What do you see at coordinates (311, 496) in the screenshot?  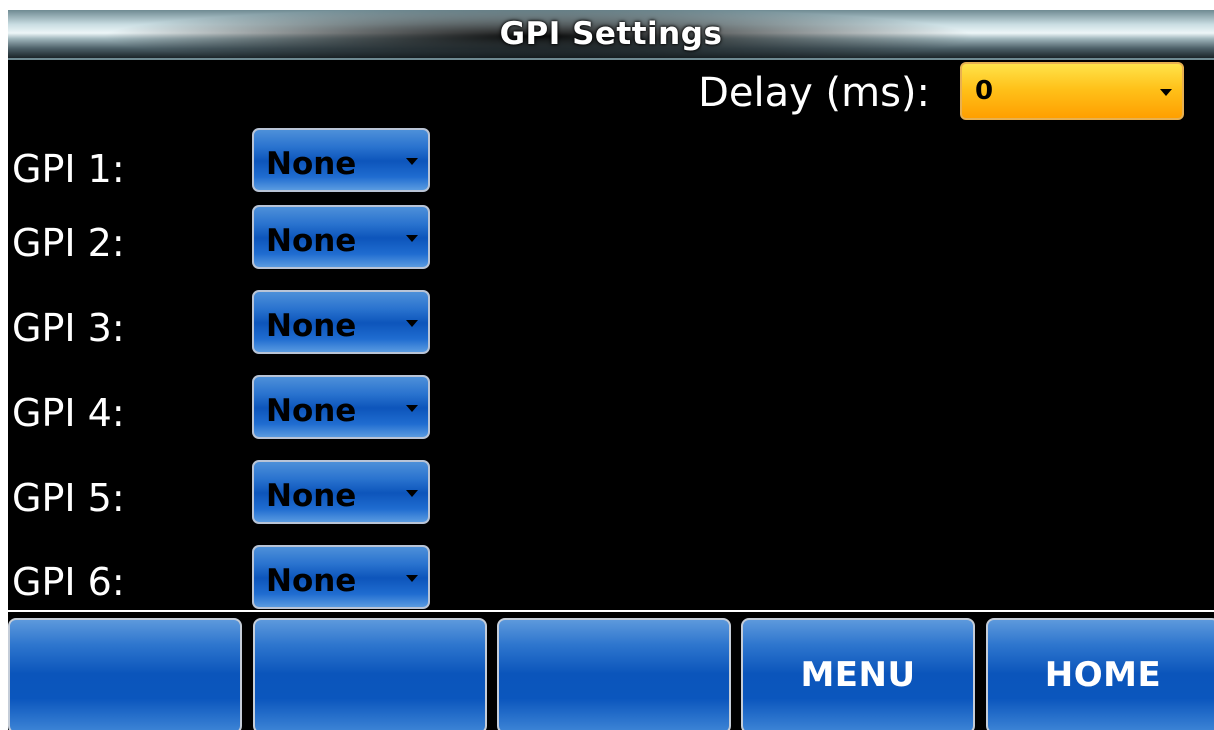 I see `gpi-5-value: None` at bounding box center [311, 496].